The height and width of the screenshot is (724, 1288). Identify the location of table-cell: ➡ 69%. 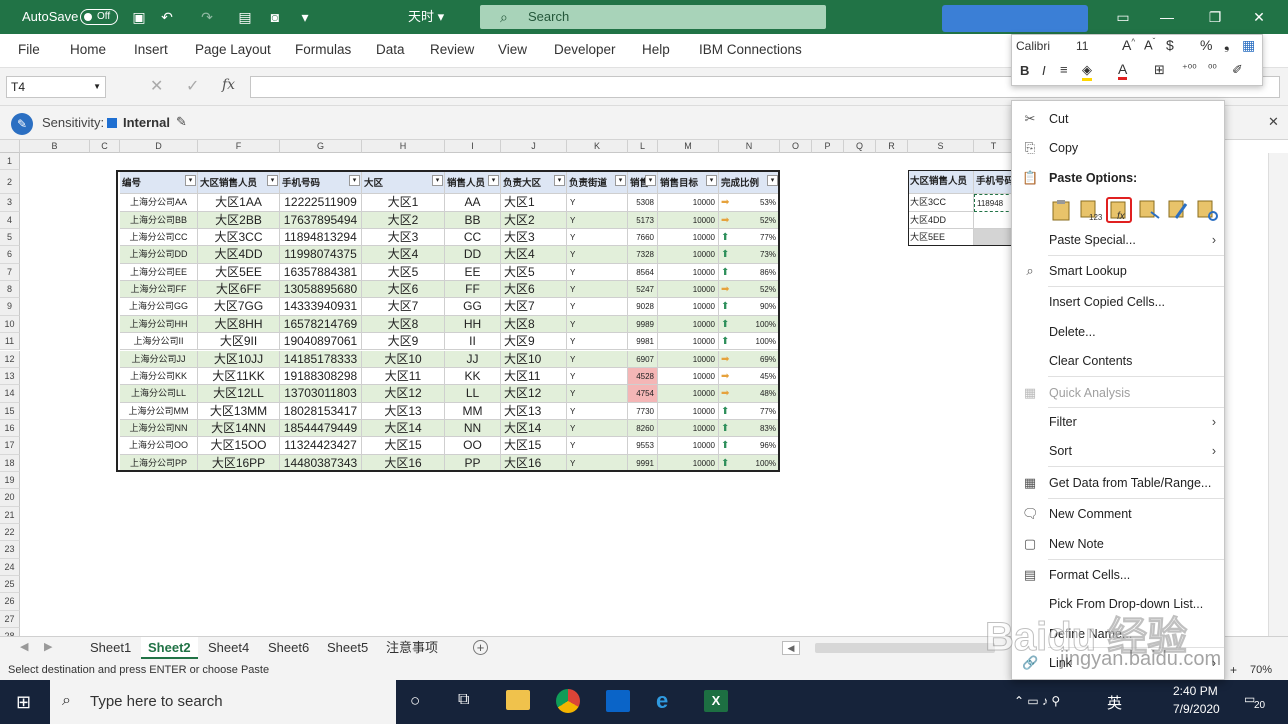
(749, 359).